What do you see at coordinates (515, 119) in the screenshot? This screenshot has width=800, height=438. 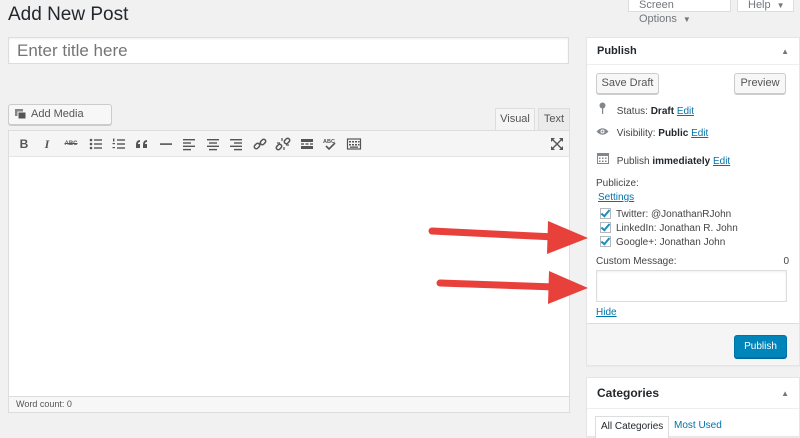 I see `tab-visual: Visual` at bounding box center [515, 119].